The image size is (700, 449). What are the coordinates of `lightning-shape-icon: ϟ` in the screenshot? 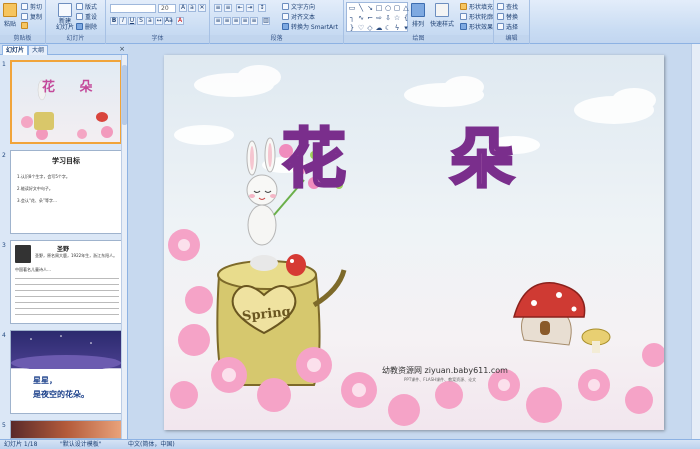 It's located at (397, 28).